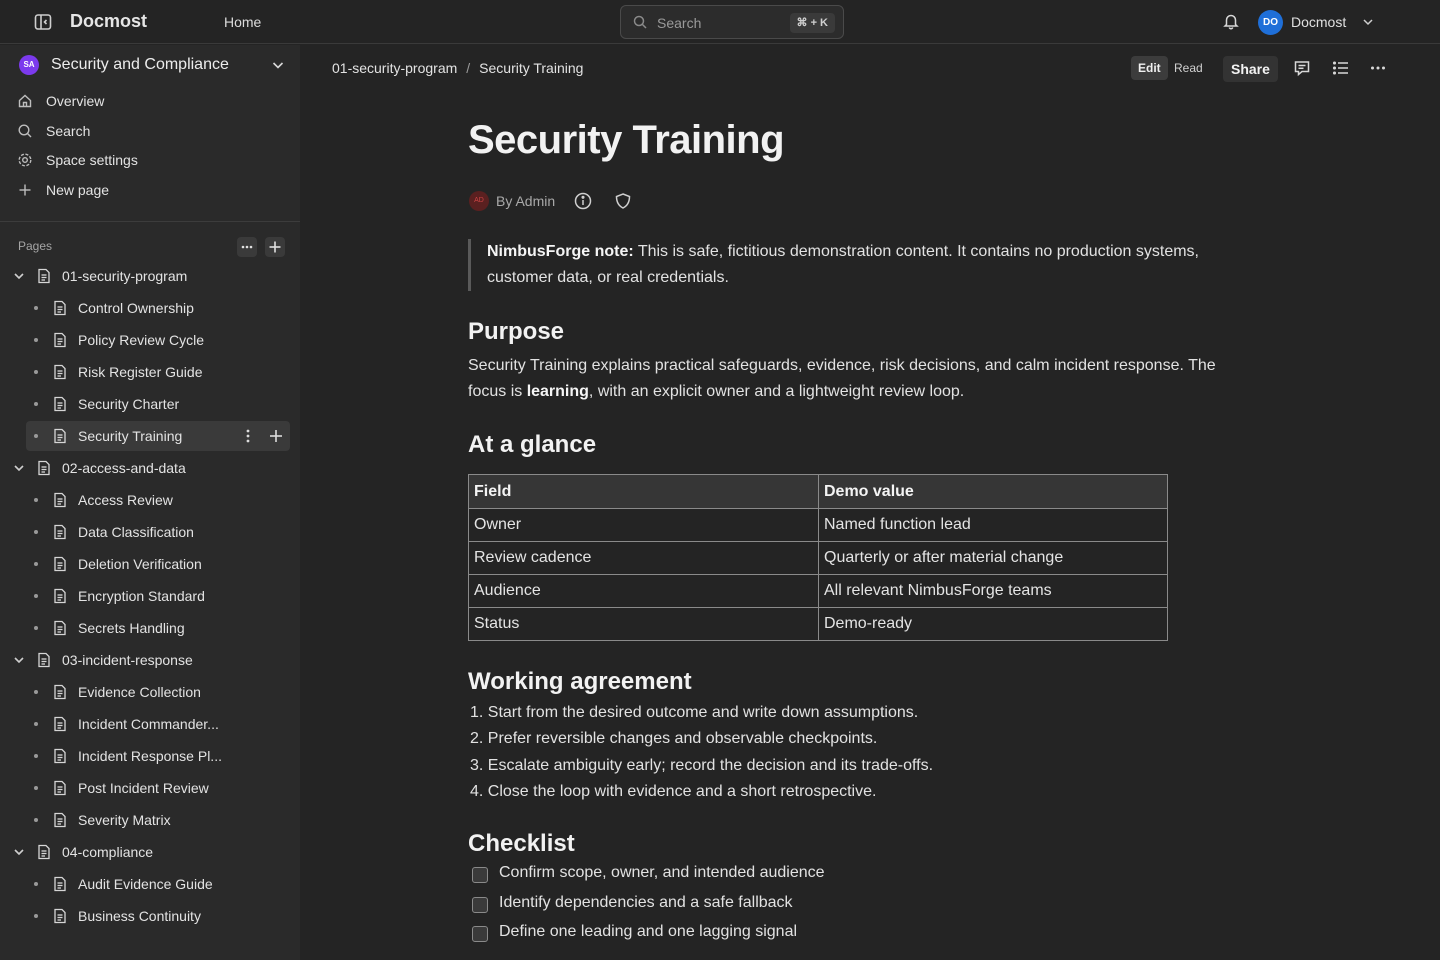  What do you see at coordinates (124, 468) in the screenshot?
I see `tree-label: 02-access-and-data` at bounding box center [124, 468].